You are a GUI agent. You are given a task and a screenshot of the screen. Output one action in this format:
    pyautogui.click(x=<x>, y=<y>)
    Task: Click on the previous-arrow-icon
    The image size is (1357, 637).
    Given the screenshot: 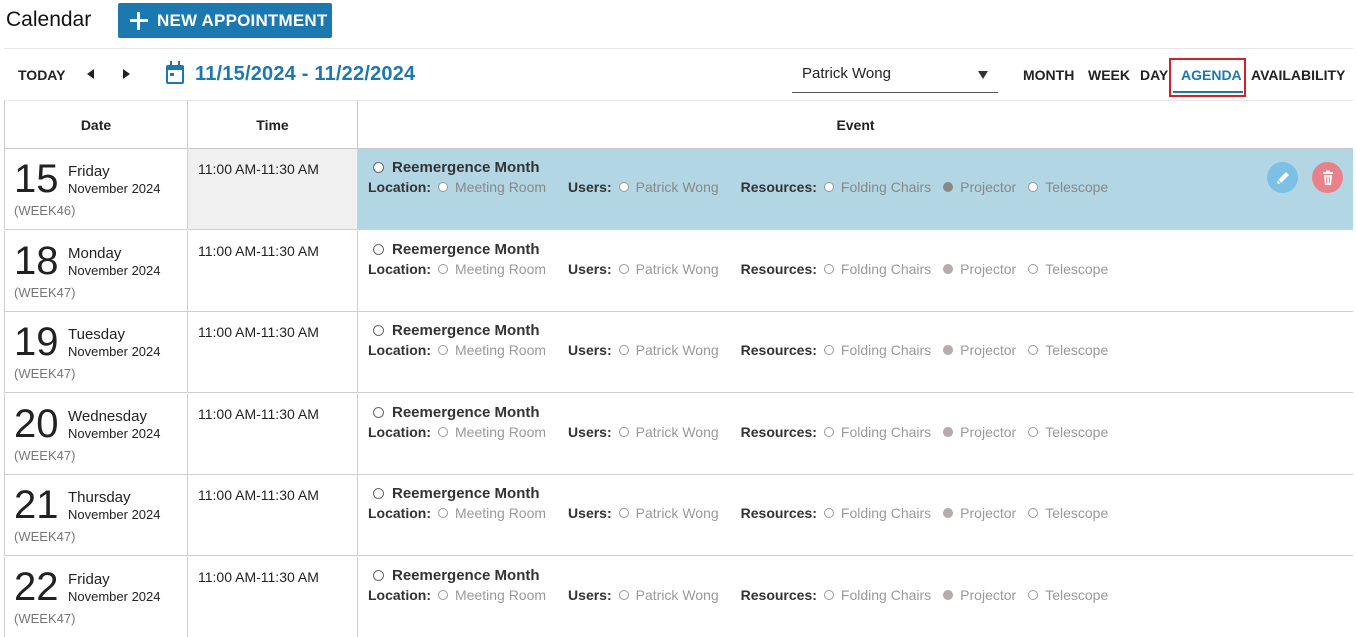 What is the action you would take?
    pyautogui.click(x=90, y=74)
    